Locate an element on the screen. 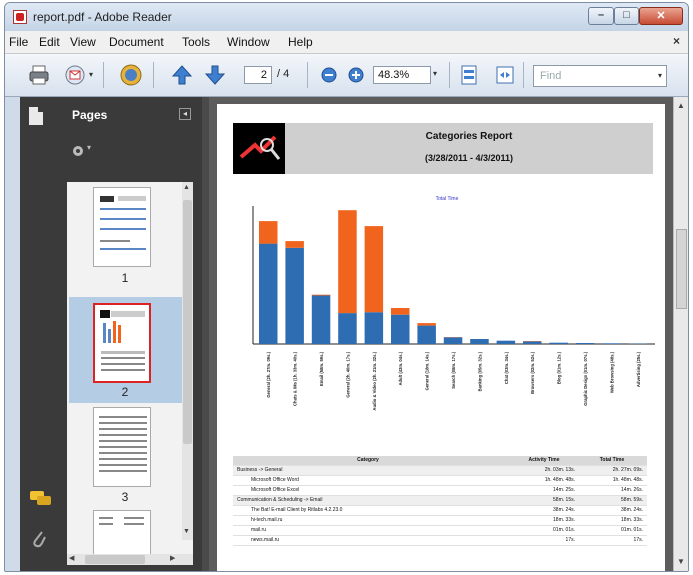  collapse-panel-button: ◂ is located at coordinates (185, 114).